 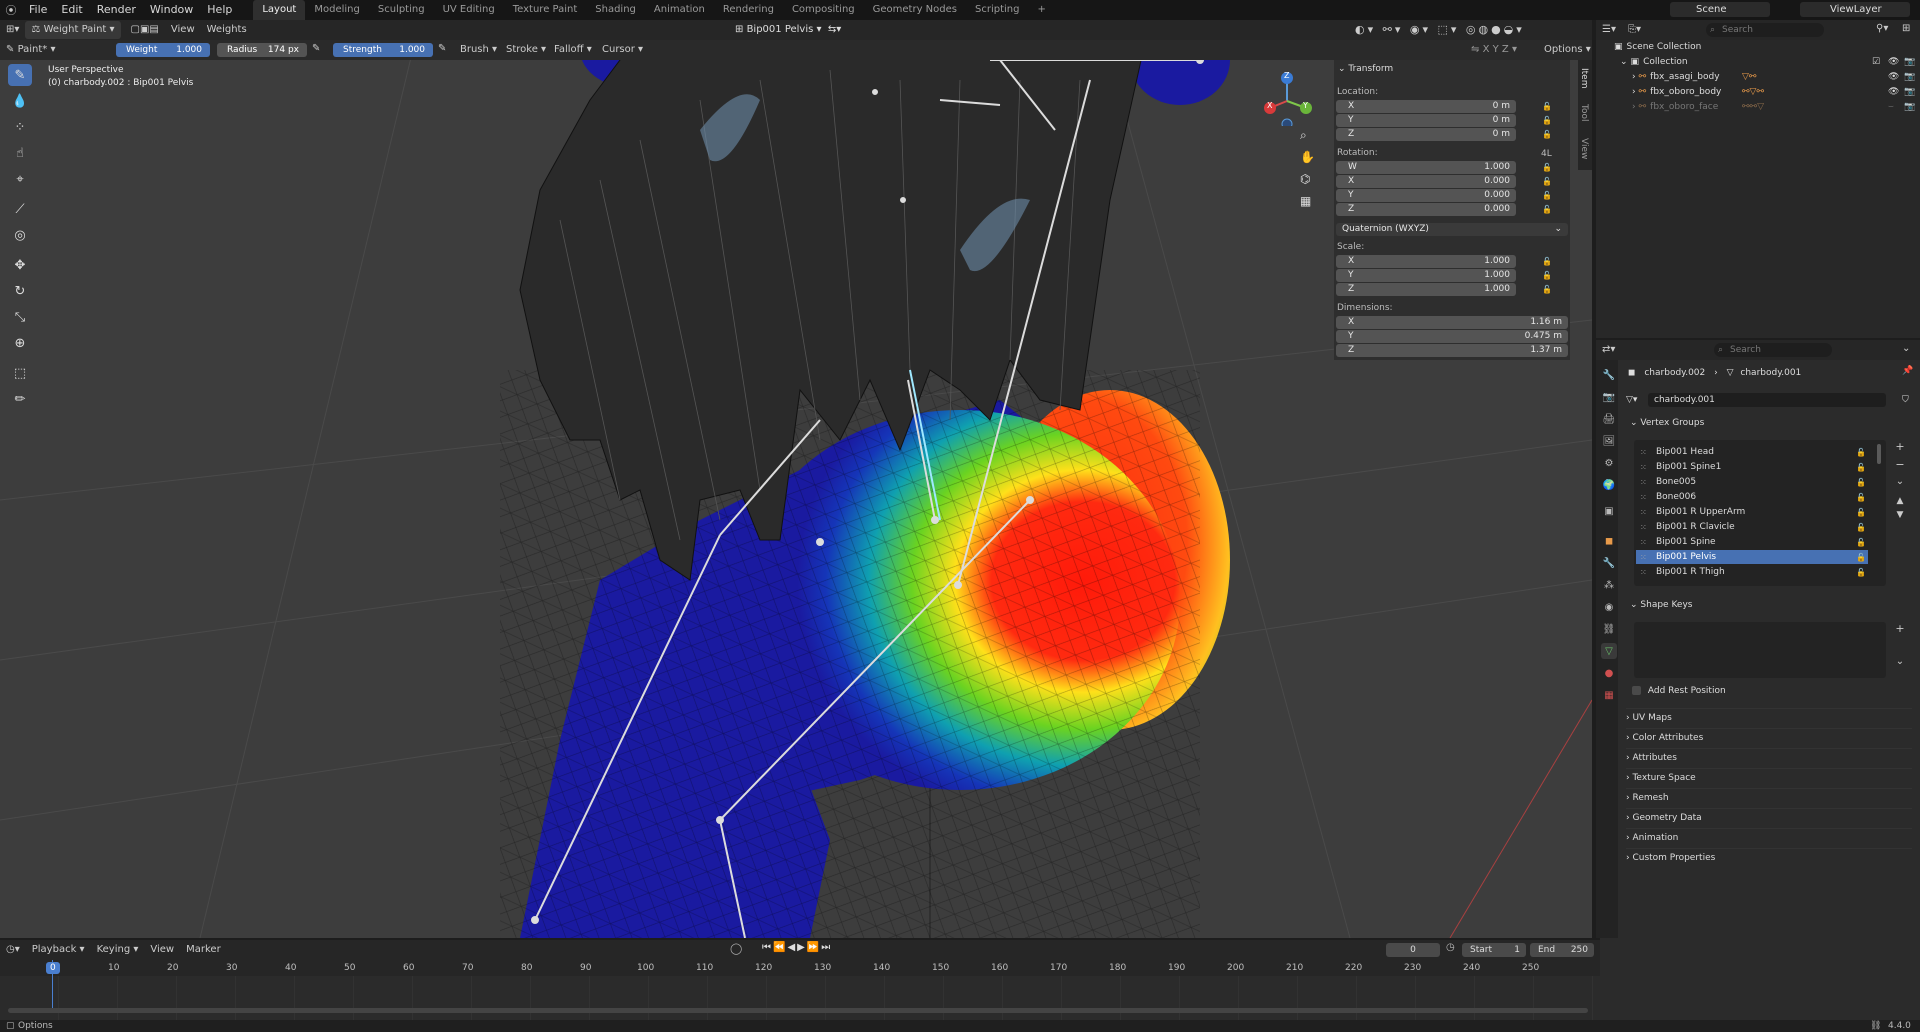 What do you see at coordinates (1584, 78) in the screenshot?
I see `tab-item: Item` at bounding box center [1584, 78].